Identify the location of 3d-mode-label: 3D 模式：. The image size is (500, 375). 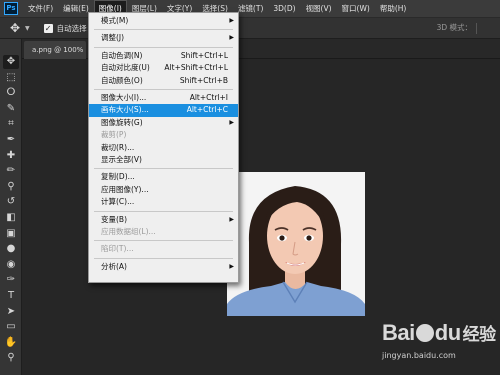
(454, 27).